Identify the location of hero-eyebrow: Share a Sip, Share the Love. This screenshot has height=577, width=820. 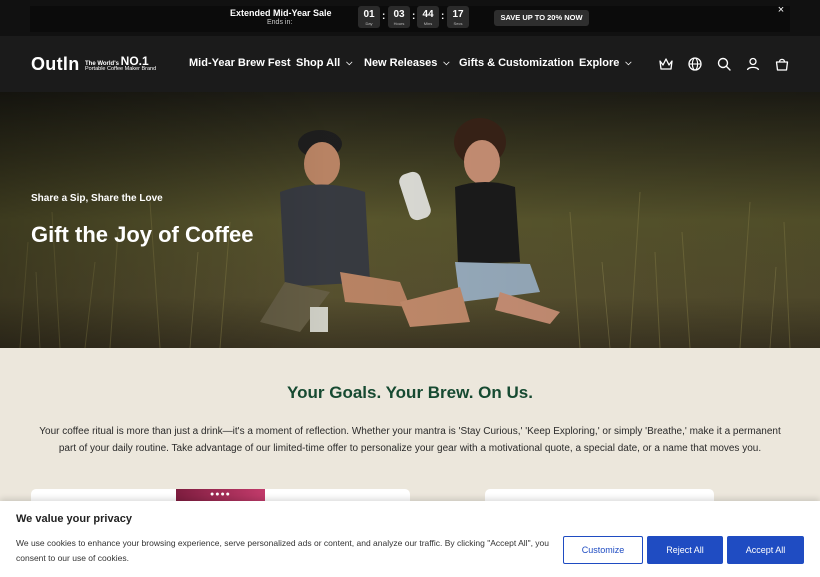
(97, 198).